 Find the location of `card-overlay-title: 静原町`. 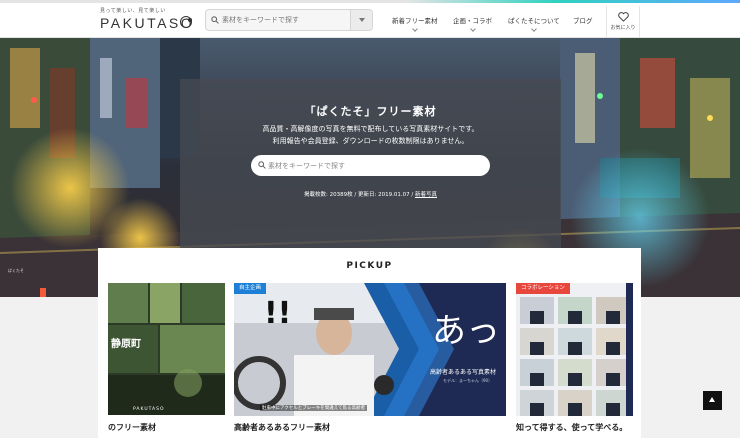

card-overlay-title: 静原町 is located at coordinates (126, 344).